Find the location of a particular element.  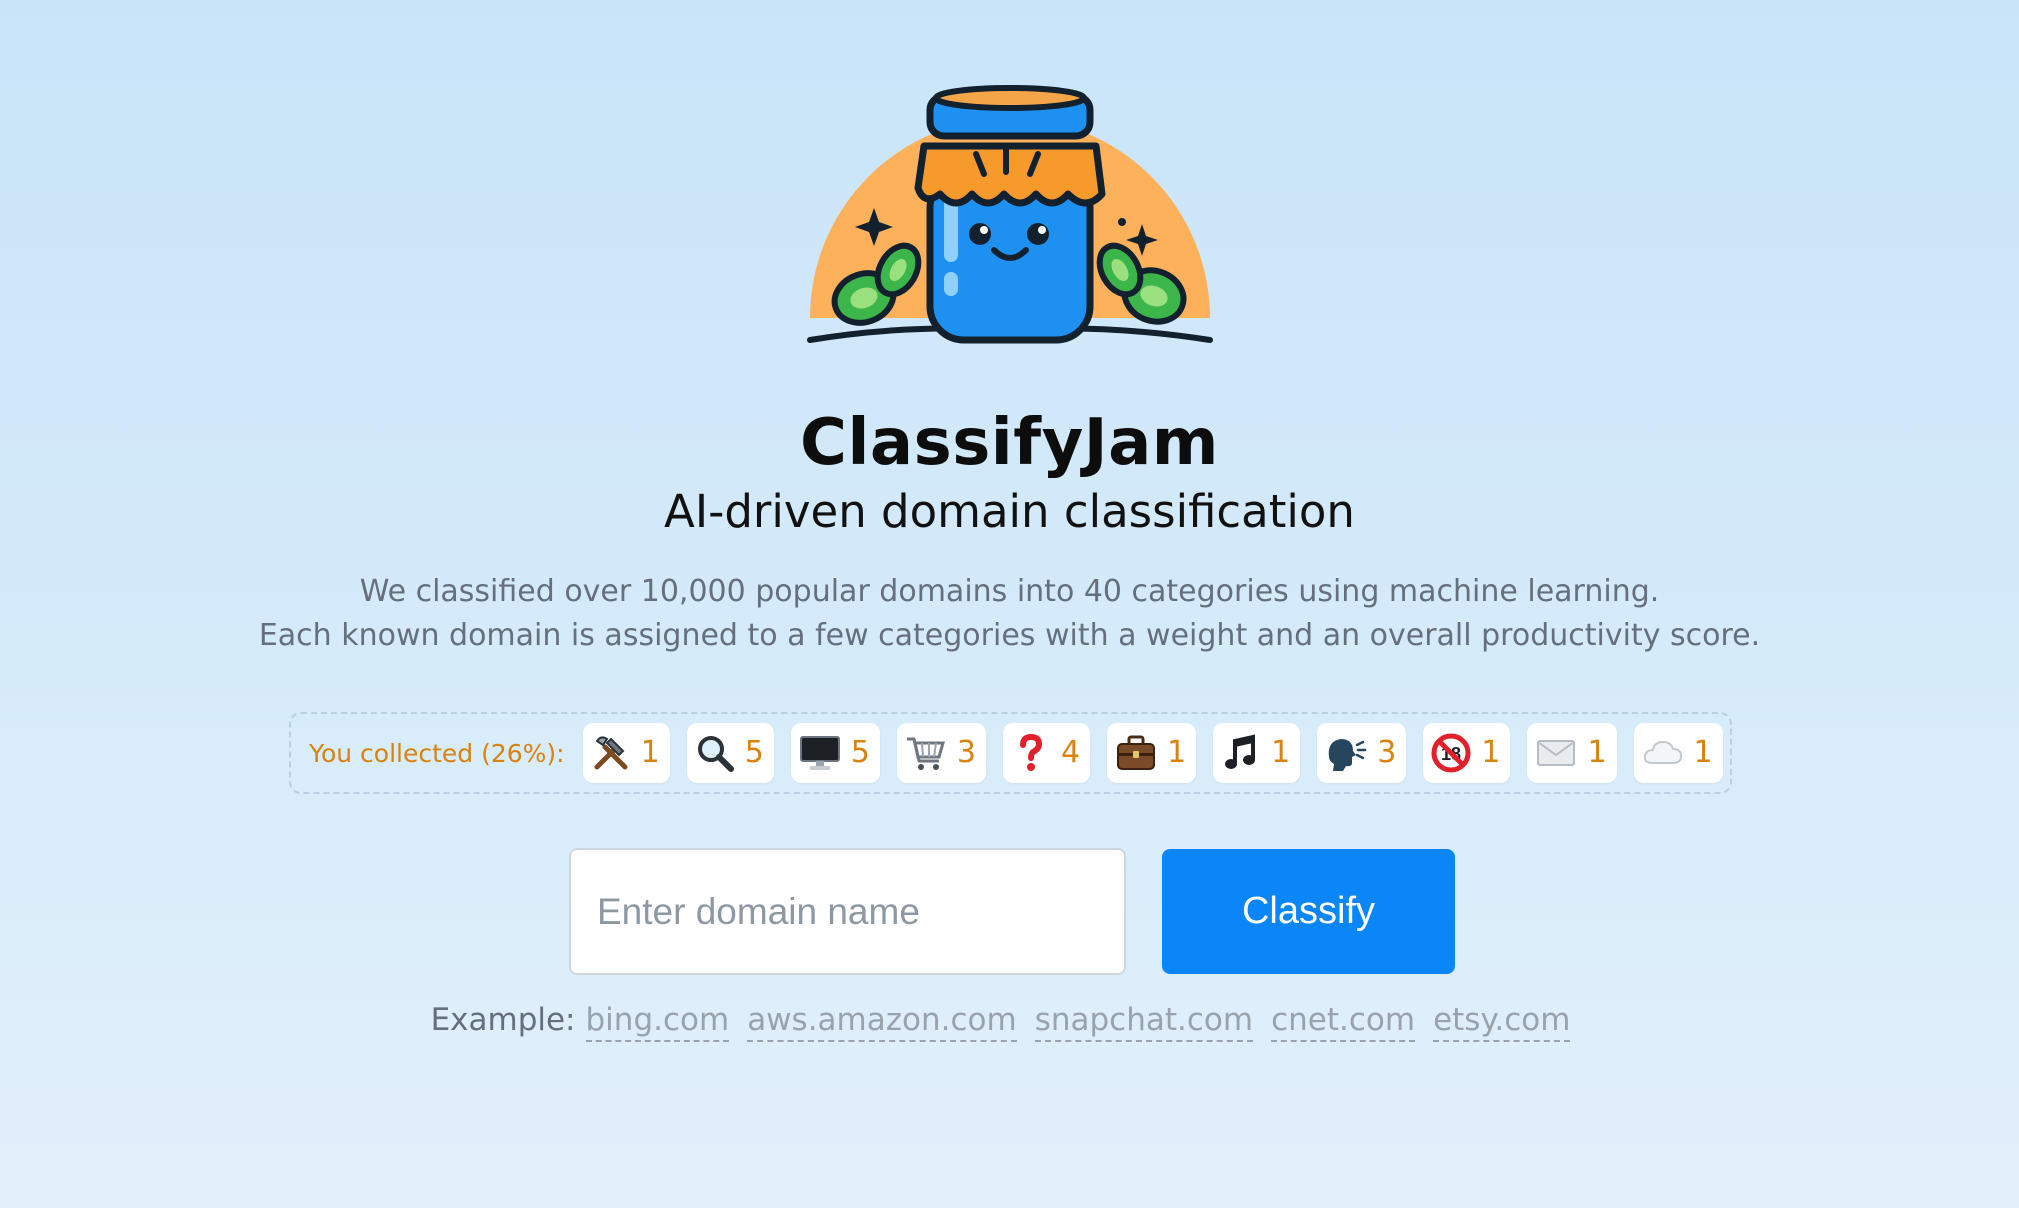

badge-count: 4 is located at coordinates (1070, 752).